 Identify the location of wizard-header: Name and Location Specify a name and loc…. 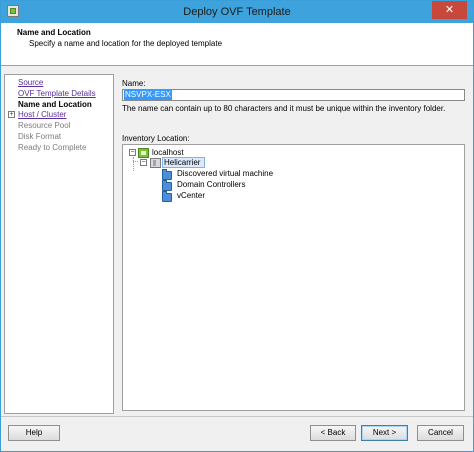
(237, 44).